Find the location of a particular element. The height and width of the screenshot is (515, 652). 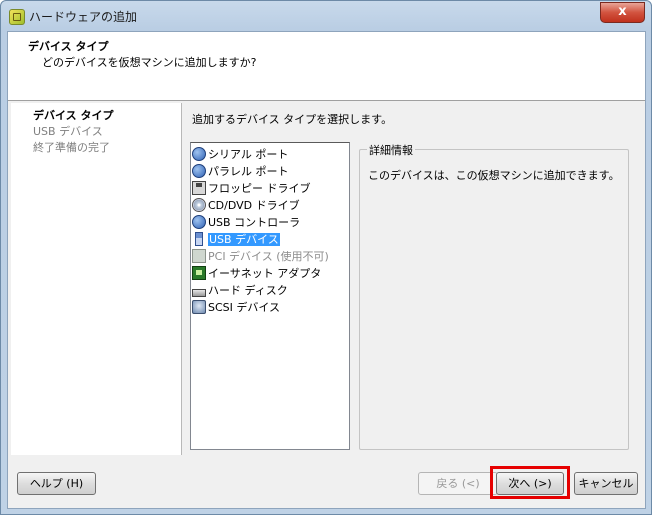

list-item-scsi-device: SCSI デバイス is located at coordinates (237, 308).